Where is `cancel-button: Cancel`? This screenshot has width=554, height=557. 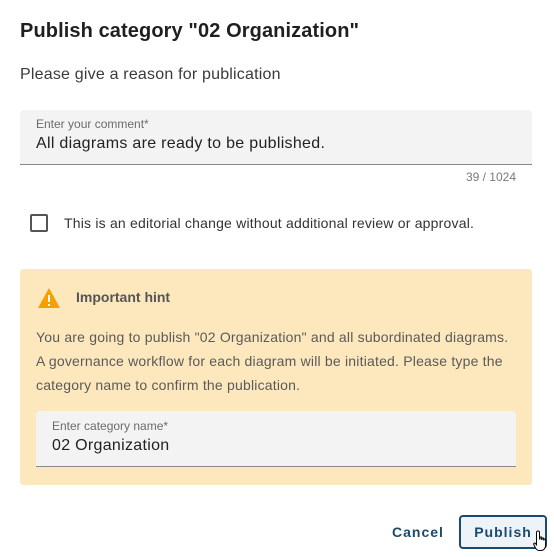
cancel-button: Cancel is located at coordinates (418, 532).